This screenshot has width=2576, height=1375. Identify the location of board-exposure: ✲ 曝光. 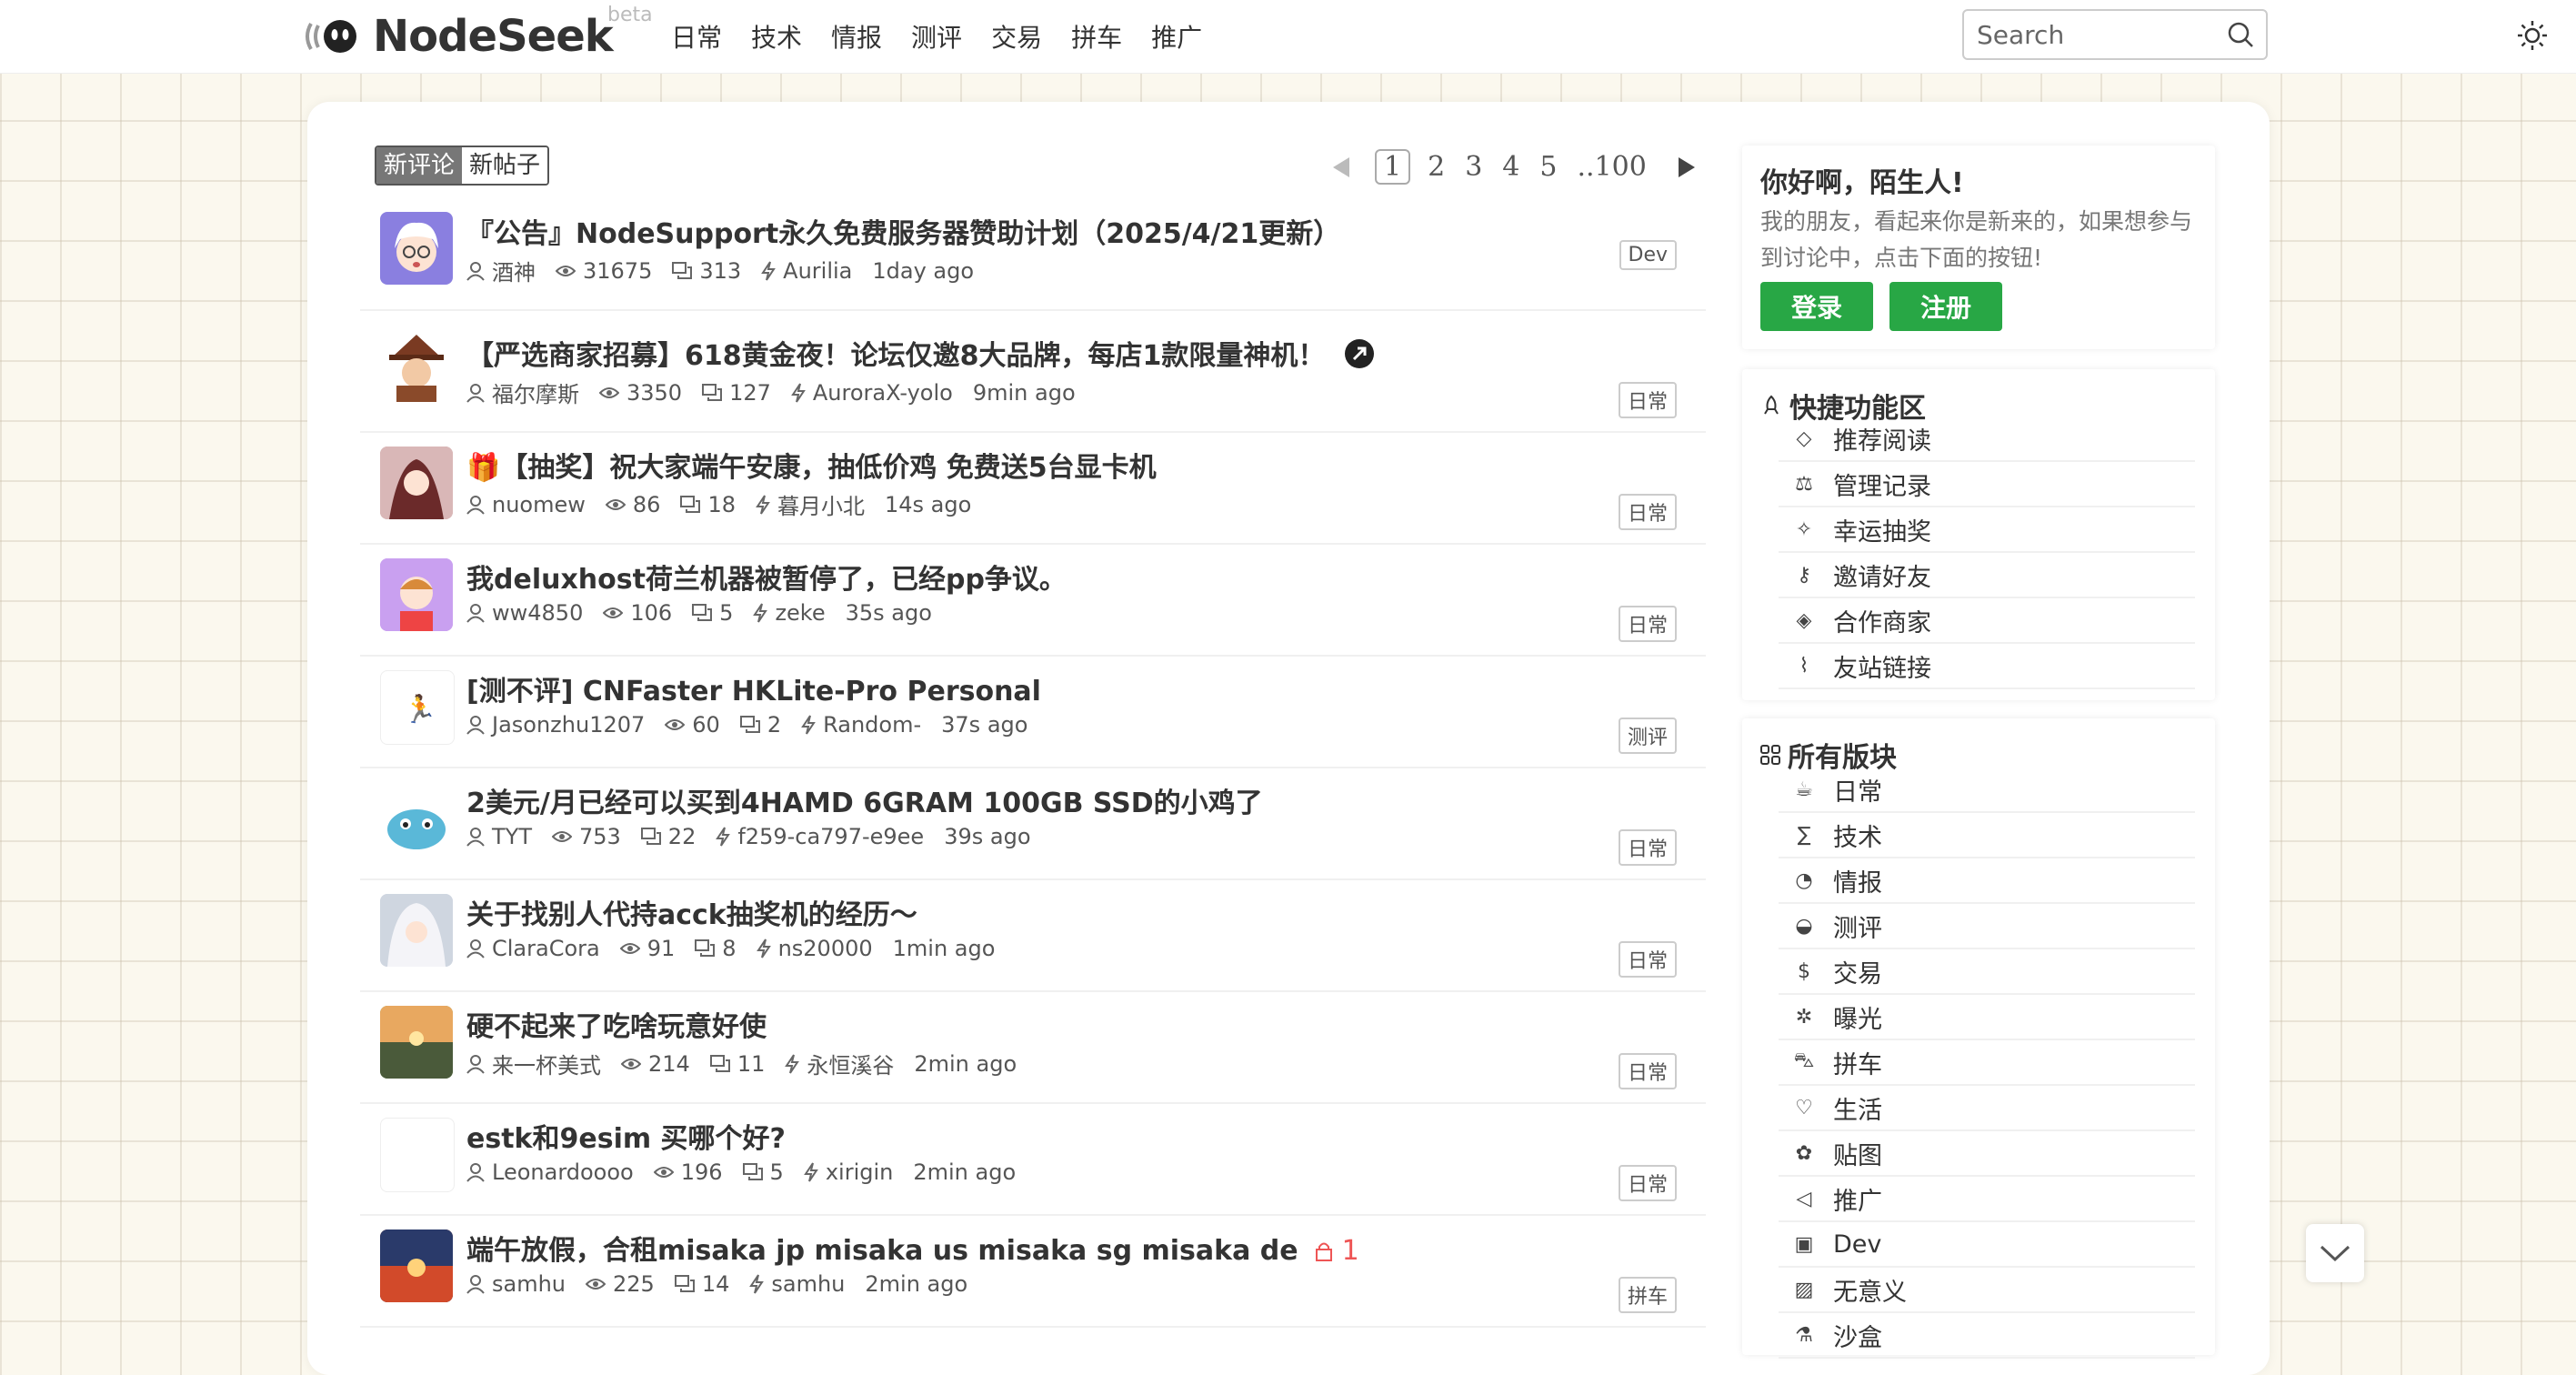
(1987, 1018).